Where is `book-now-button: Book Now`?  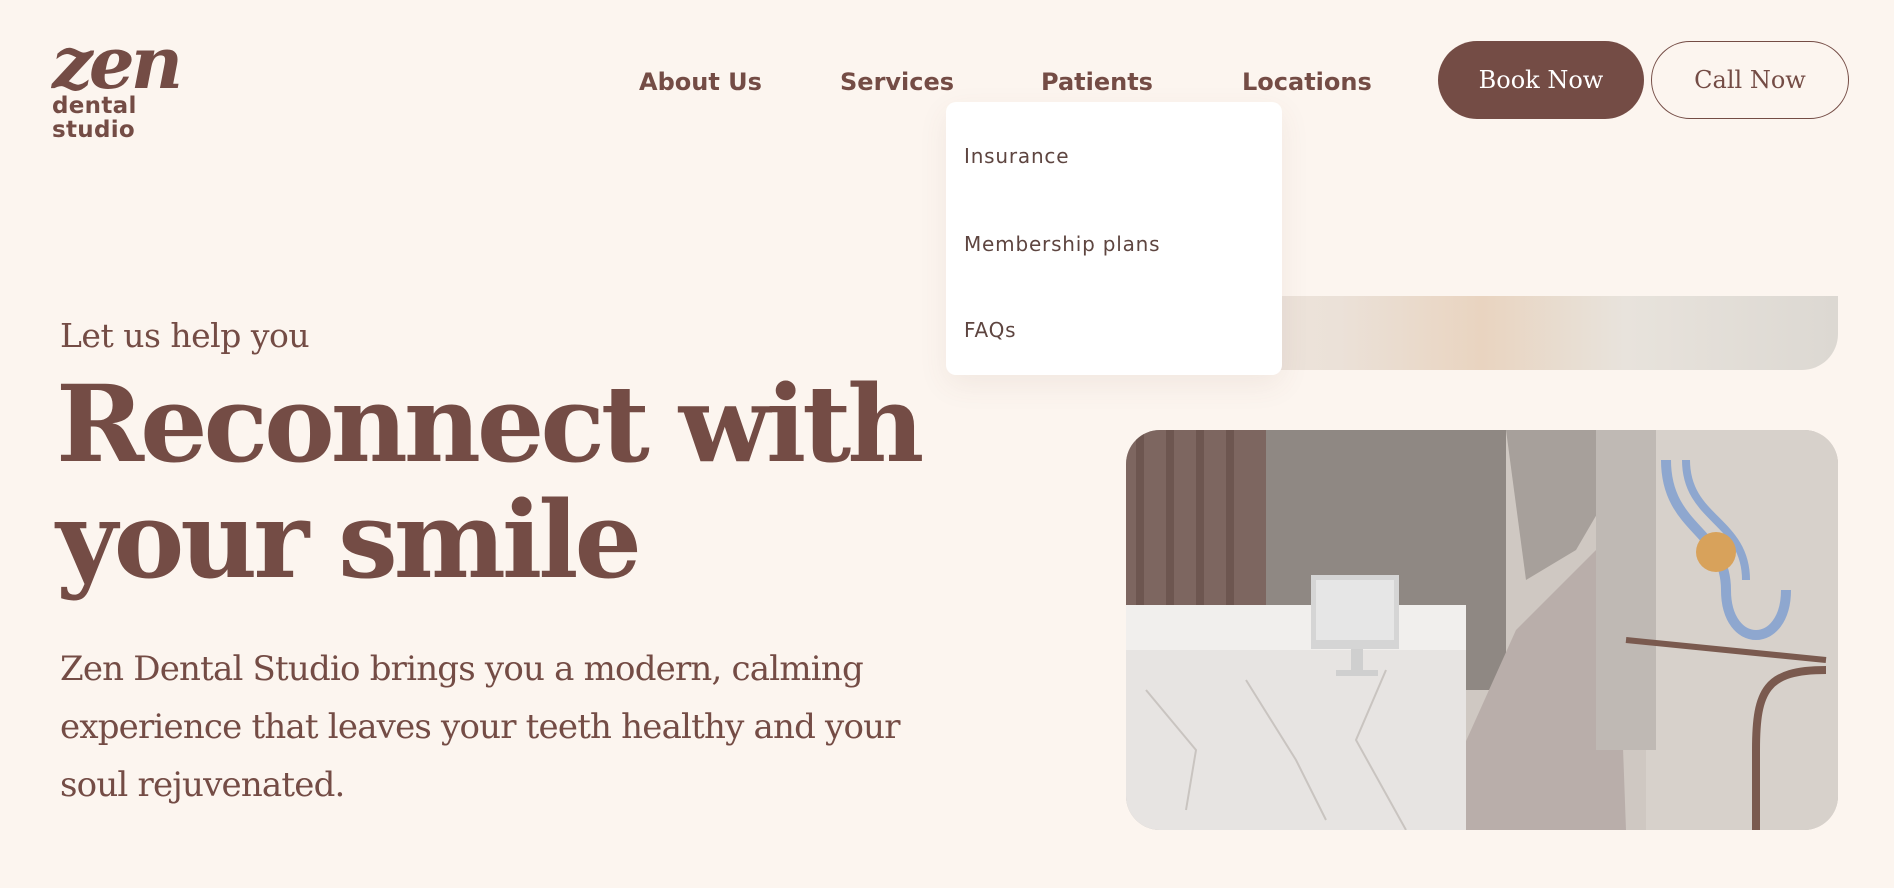
book-now-button: Book Now is located at coordinates (1541, 80).